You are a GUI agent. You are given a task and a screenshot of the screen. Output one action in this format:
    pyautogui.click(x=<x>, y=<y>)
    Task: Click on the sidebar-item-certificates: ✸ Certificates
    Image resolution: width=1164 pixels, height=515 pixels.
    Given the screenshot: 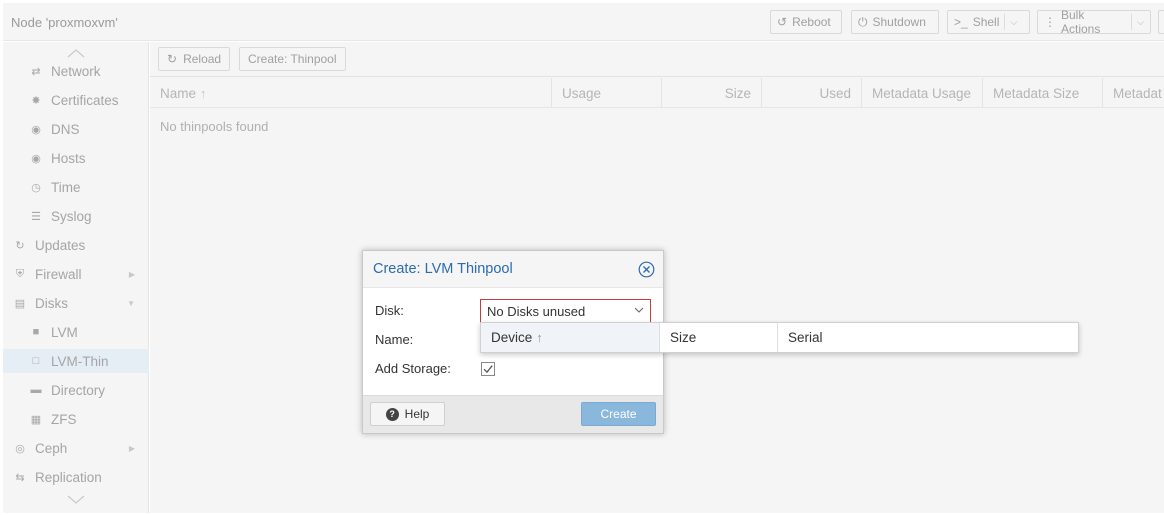 What is the action you would take?
    pyautogui.click(x=76, y=100)
    